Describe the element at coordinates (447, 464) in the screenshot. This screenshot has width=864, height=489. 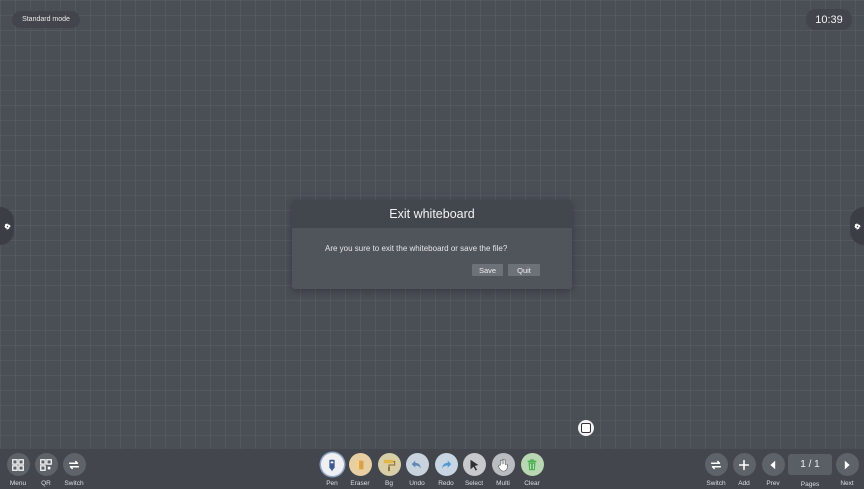
I see `redo-icon` at that location.